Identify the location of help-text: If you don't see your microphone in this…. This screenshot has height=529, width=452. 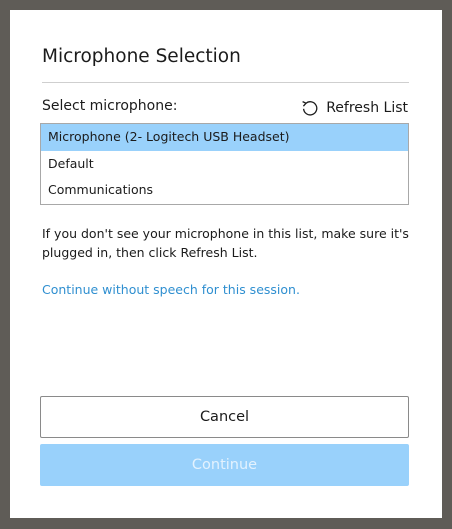
(225, 243).